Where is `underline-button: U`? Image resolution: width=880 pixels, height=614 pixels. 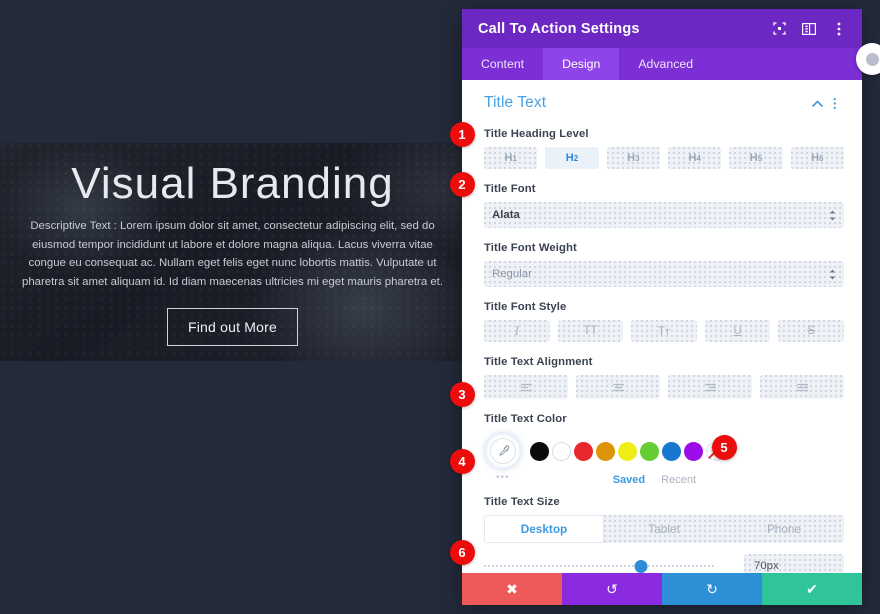
underline-button: U is located at coordinates (737, 331).